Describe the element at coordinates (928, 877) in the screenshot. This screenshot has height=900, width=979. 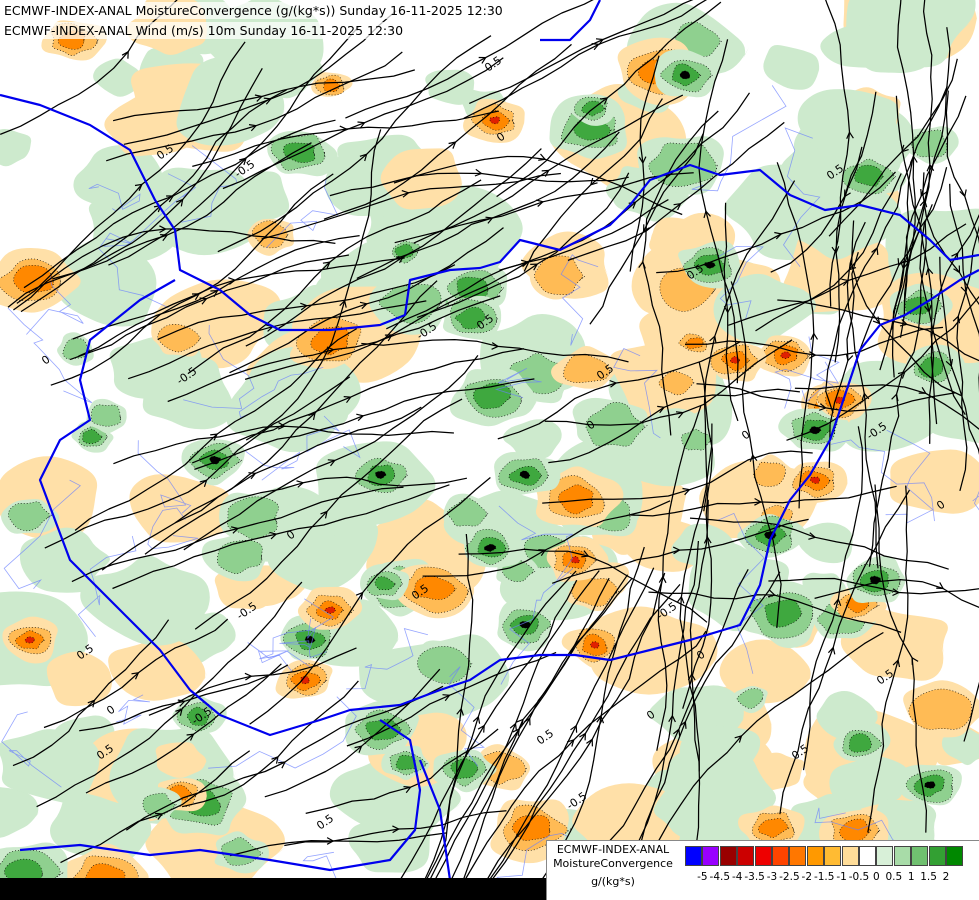
I see `legend-tick-label: 1.5` at that location.